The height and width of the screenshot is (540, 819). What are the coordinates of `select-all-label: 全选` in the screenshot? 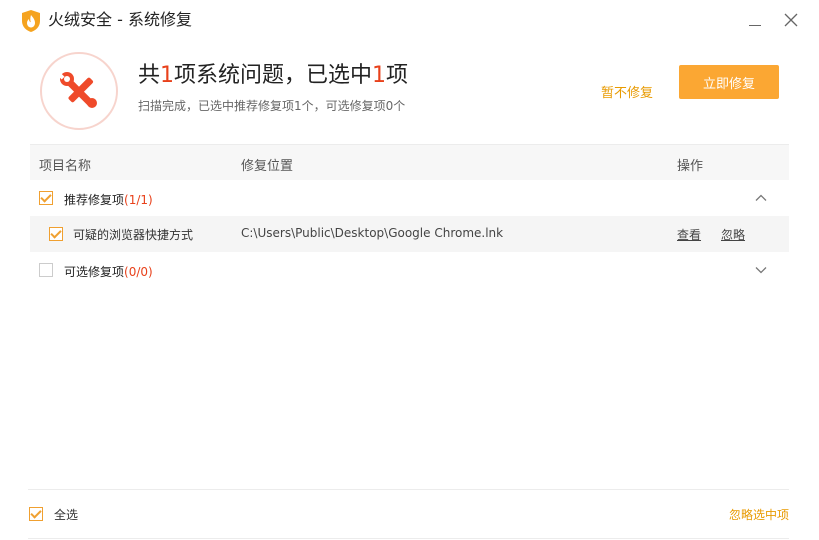 It's located at (66, 515).